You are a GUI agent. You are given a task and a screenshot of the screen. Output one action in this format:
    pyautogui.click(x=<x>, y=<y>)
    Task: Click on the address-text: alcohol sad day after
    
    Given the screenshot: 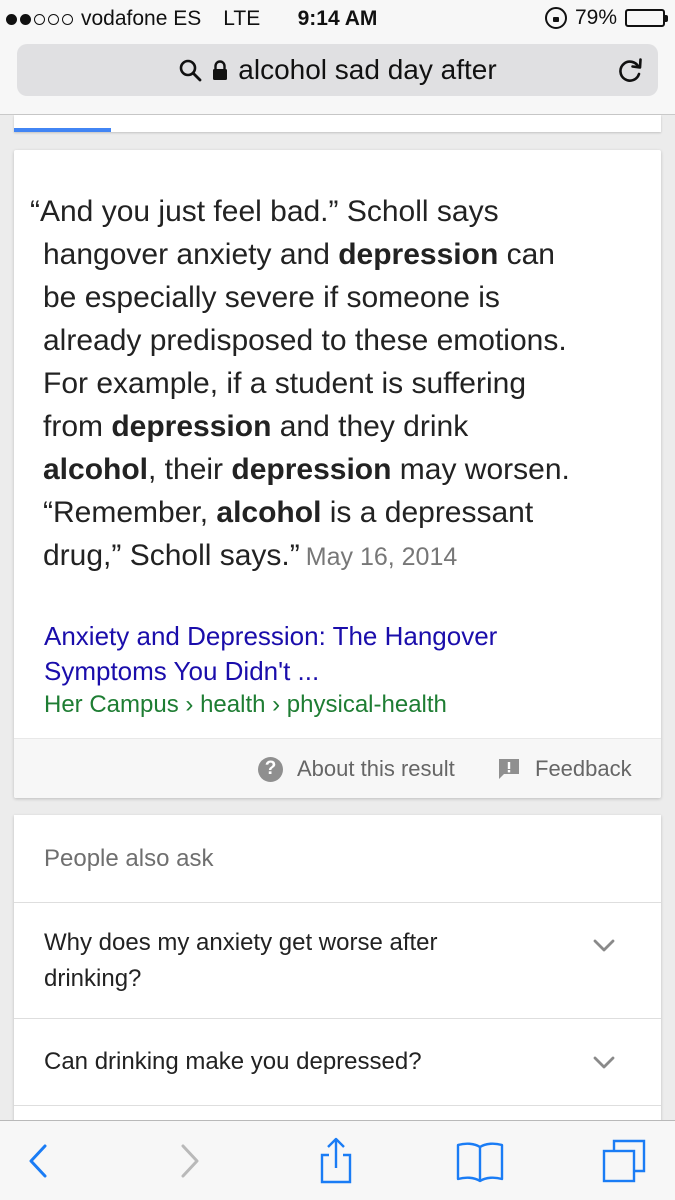 What is the action you would take?
    pyautogui.click(x=367, y=69)
    